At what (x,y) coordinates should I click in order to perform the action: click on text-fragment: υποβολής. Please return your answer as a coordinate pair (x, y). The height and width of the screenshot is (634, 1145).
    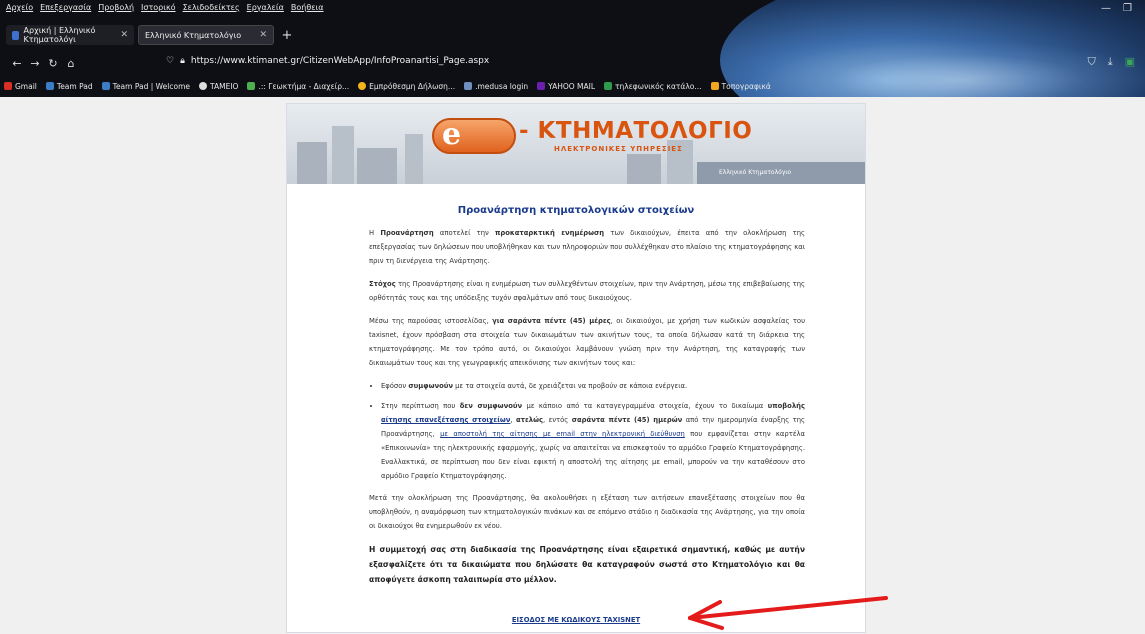
    Looking at the image, I should click on (786, 406).